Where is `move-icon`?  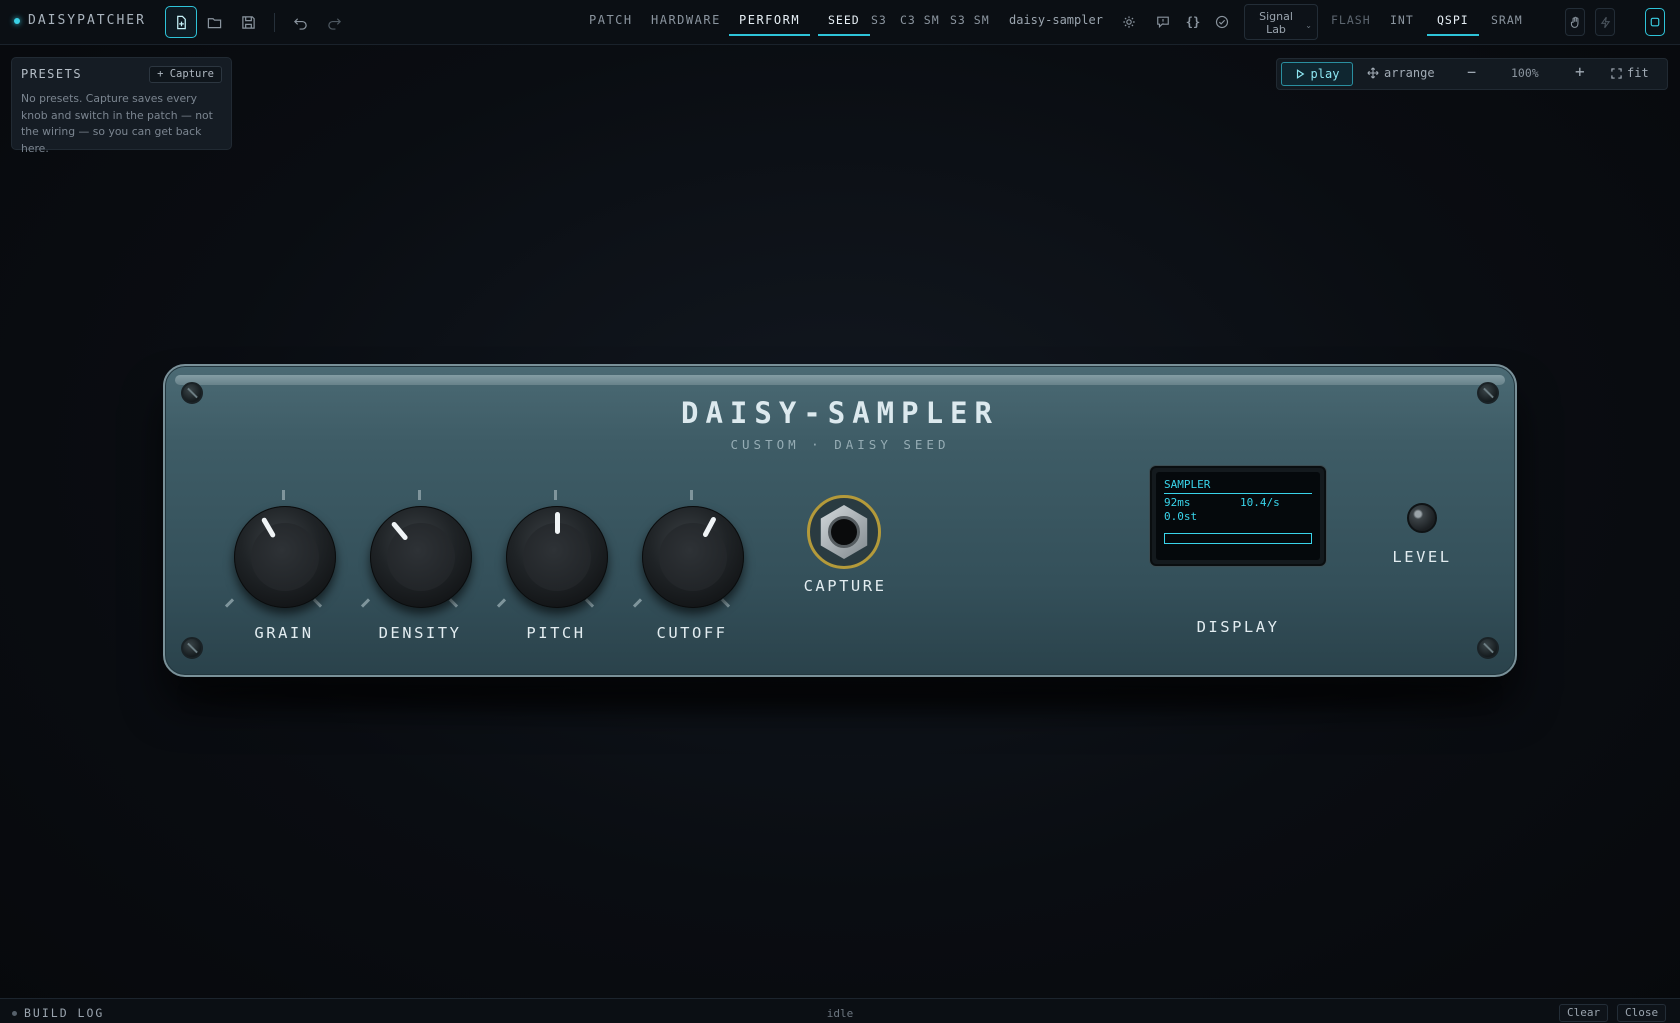
move-icon is located at coordinates (1373, 73).